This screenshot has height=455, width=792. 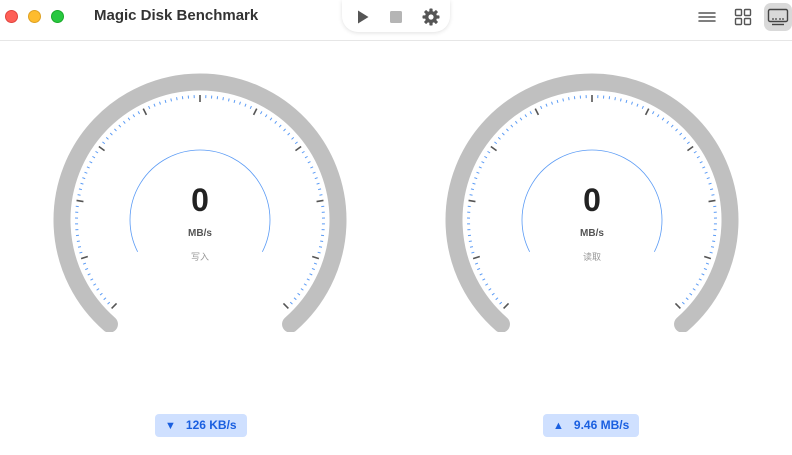 I want to click on stop-icon, so click(x=396, y=17).